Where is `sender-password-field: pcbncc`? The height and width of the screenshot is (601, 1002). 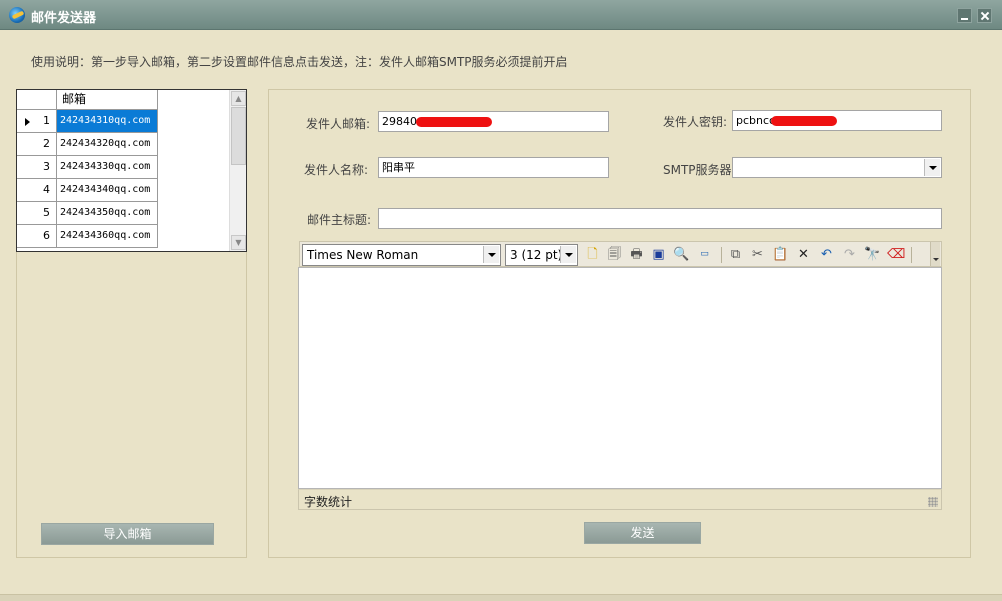 sender-password-field: pcbncc is located at coordinates (837, 120).